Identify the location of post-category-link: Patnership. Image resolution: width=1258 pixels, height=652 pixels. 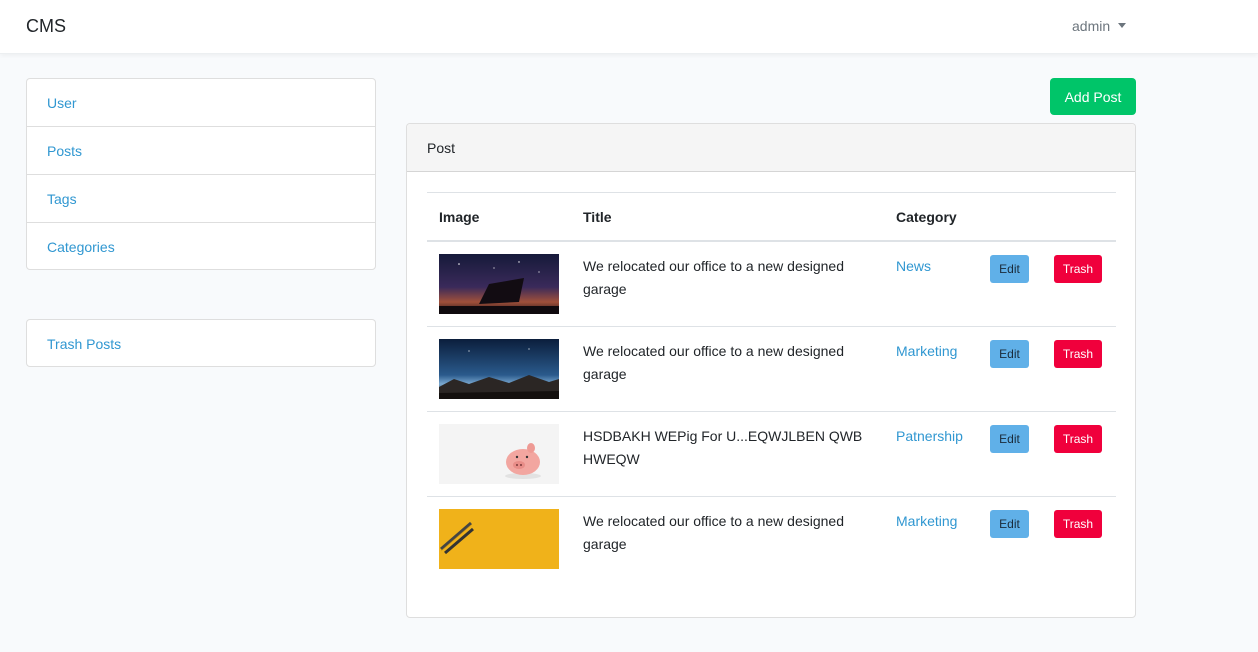
(929, 436).